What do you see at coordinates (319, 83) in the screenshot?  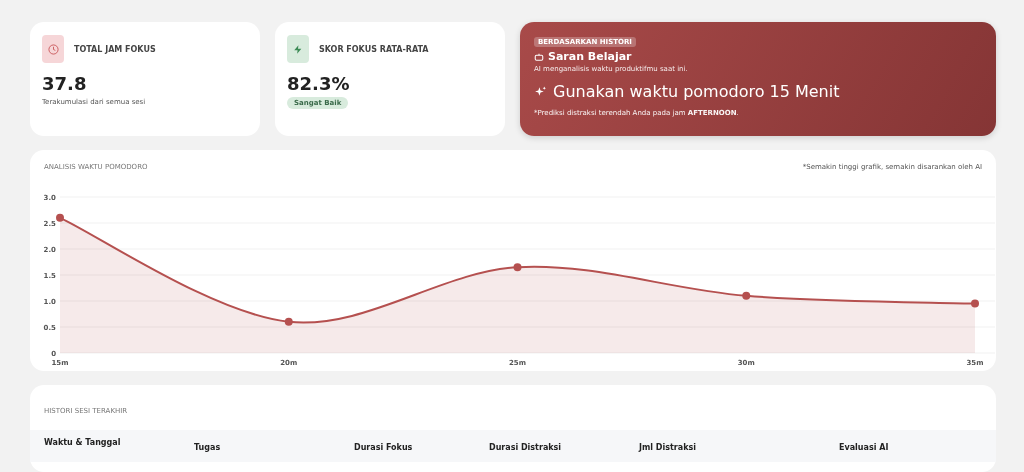 I see `stat-value: 82.3%` at bounding box center [319, 83].